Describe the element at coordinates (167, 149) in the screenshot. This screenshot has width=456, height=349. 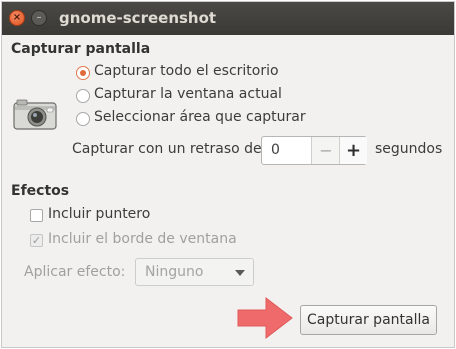
I see `delay-label: Capturar con un retraso de` at that location.